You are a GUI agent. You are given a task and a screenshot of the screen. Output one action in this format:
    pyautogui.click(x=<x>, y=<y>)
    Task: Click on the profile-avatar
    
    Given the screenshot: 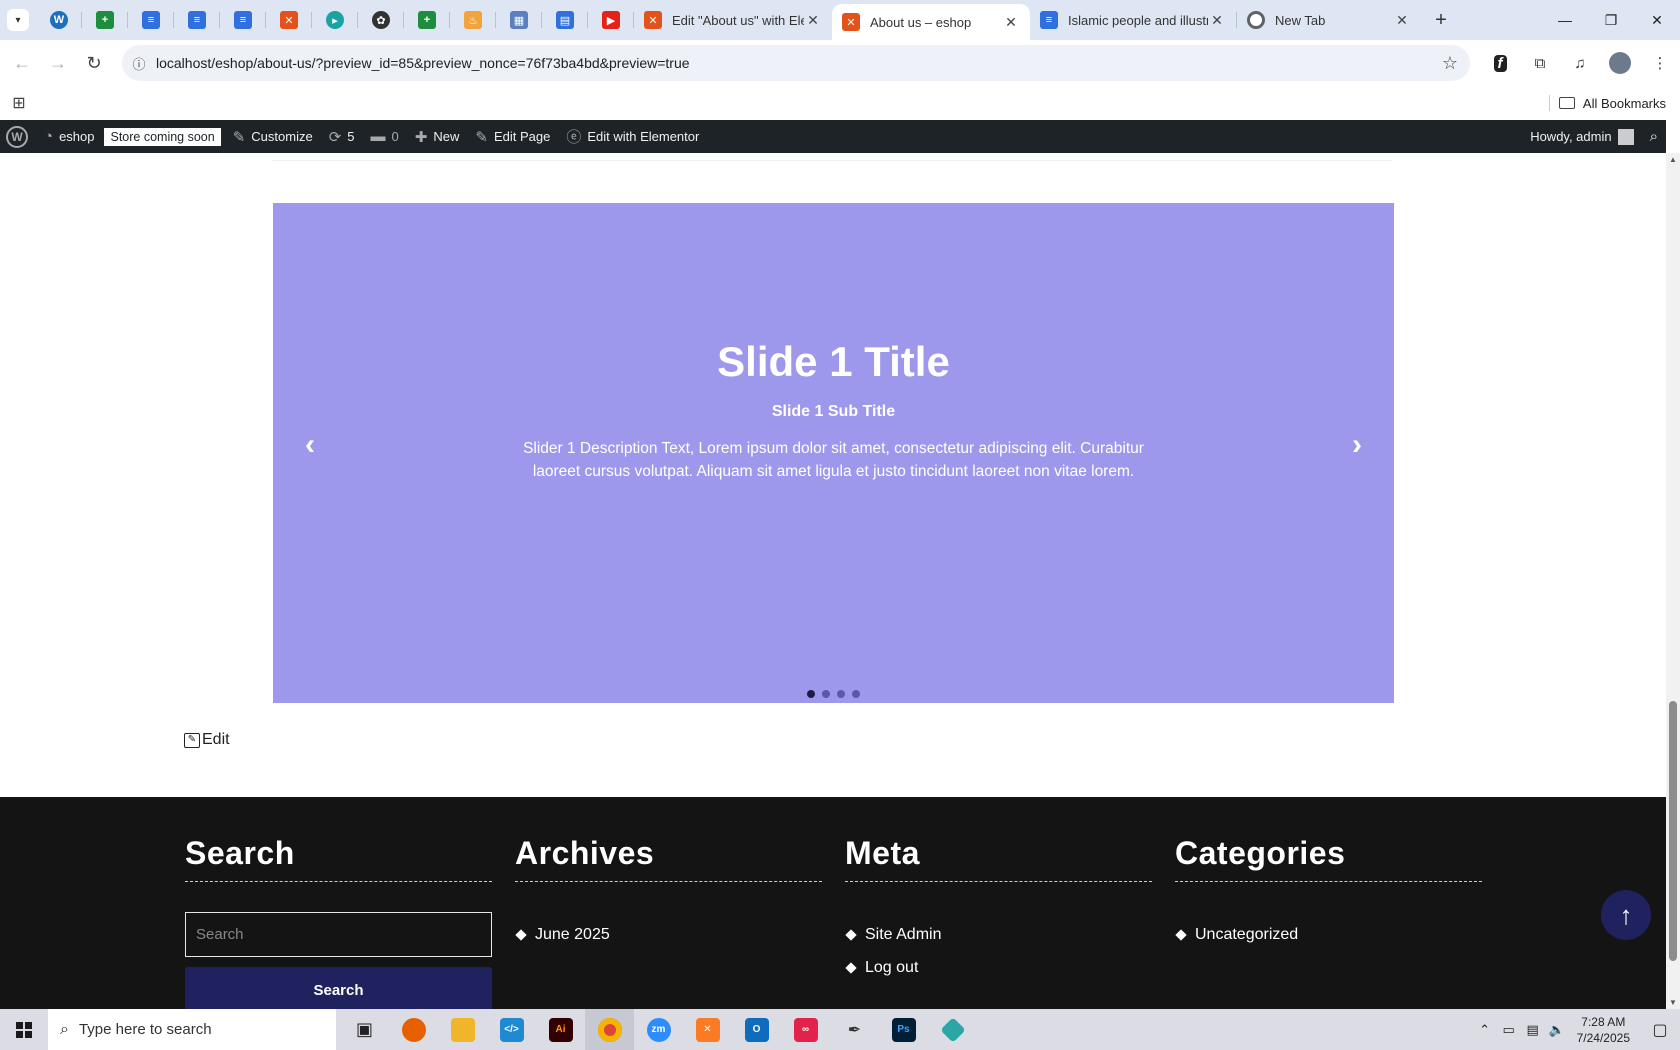 What is the action you would take?
    pyautogui.click(x=1620, y=63)
    